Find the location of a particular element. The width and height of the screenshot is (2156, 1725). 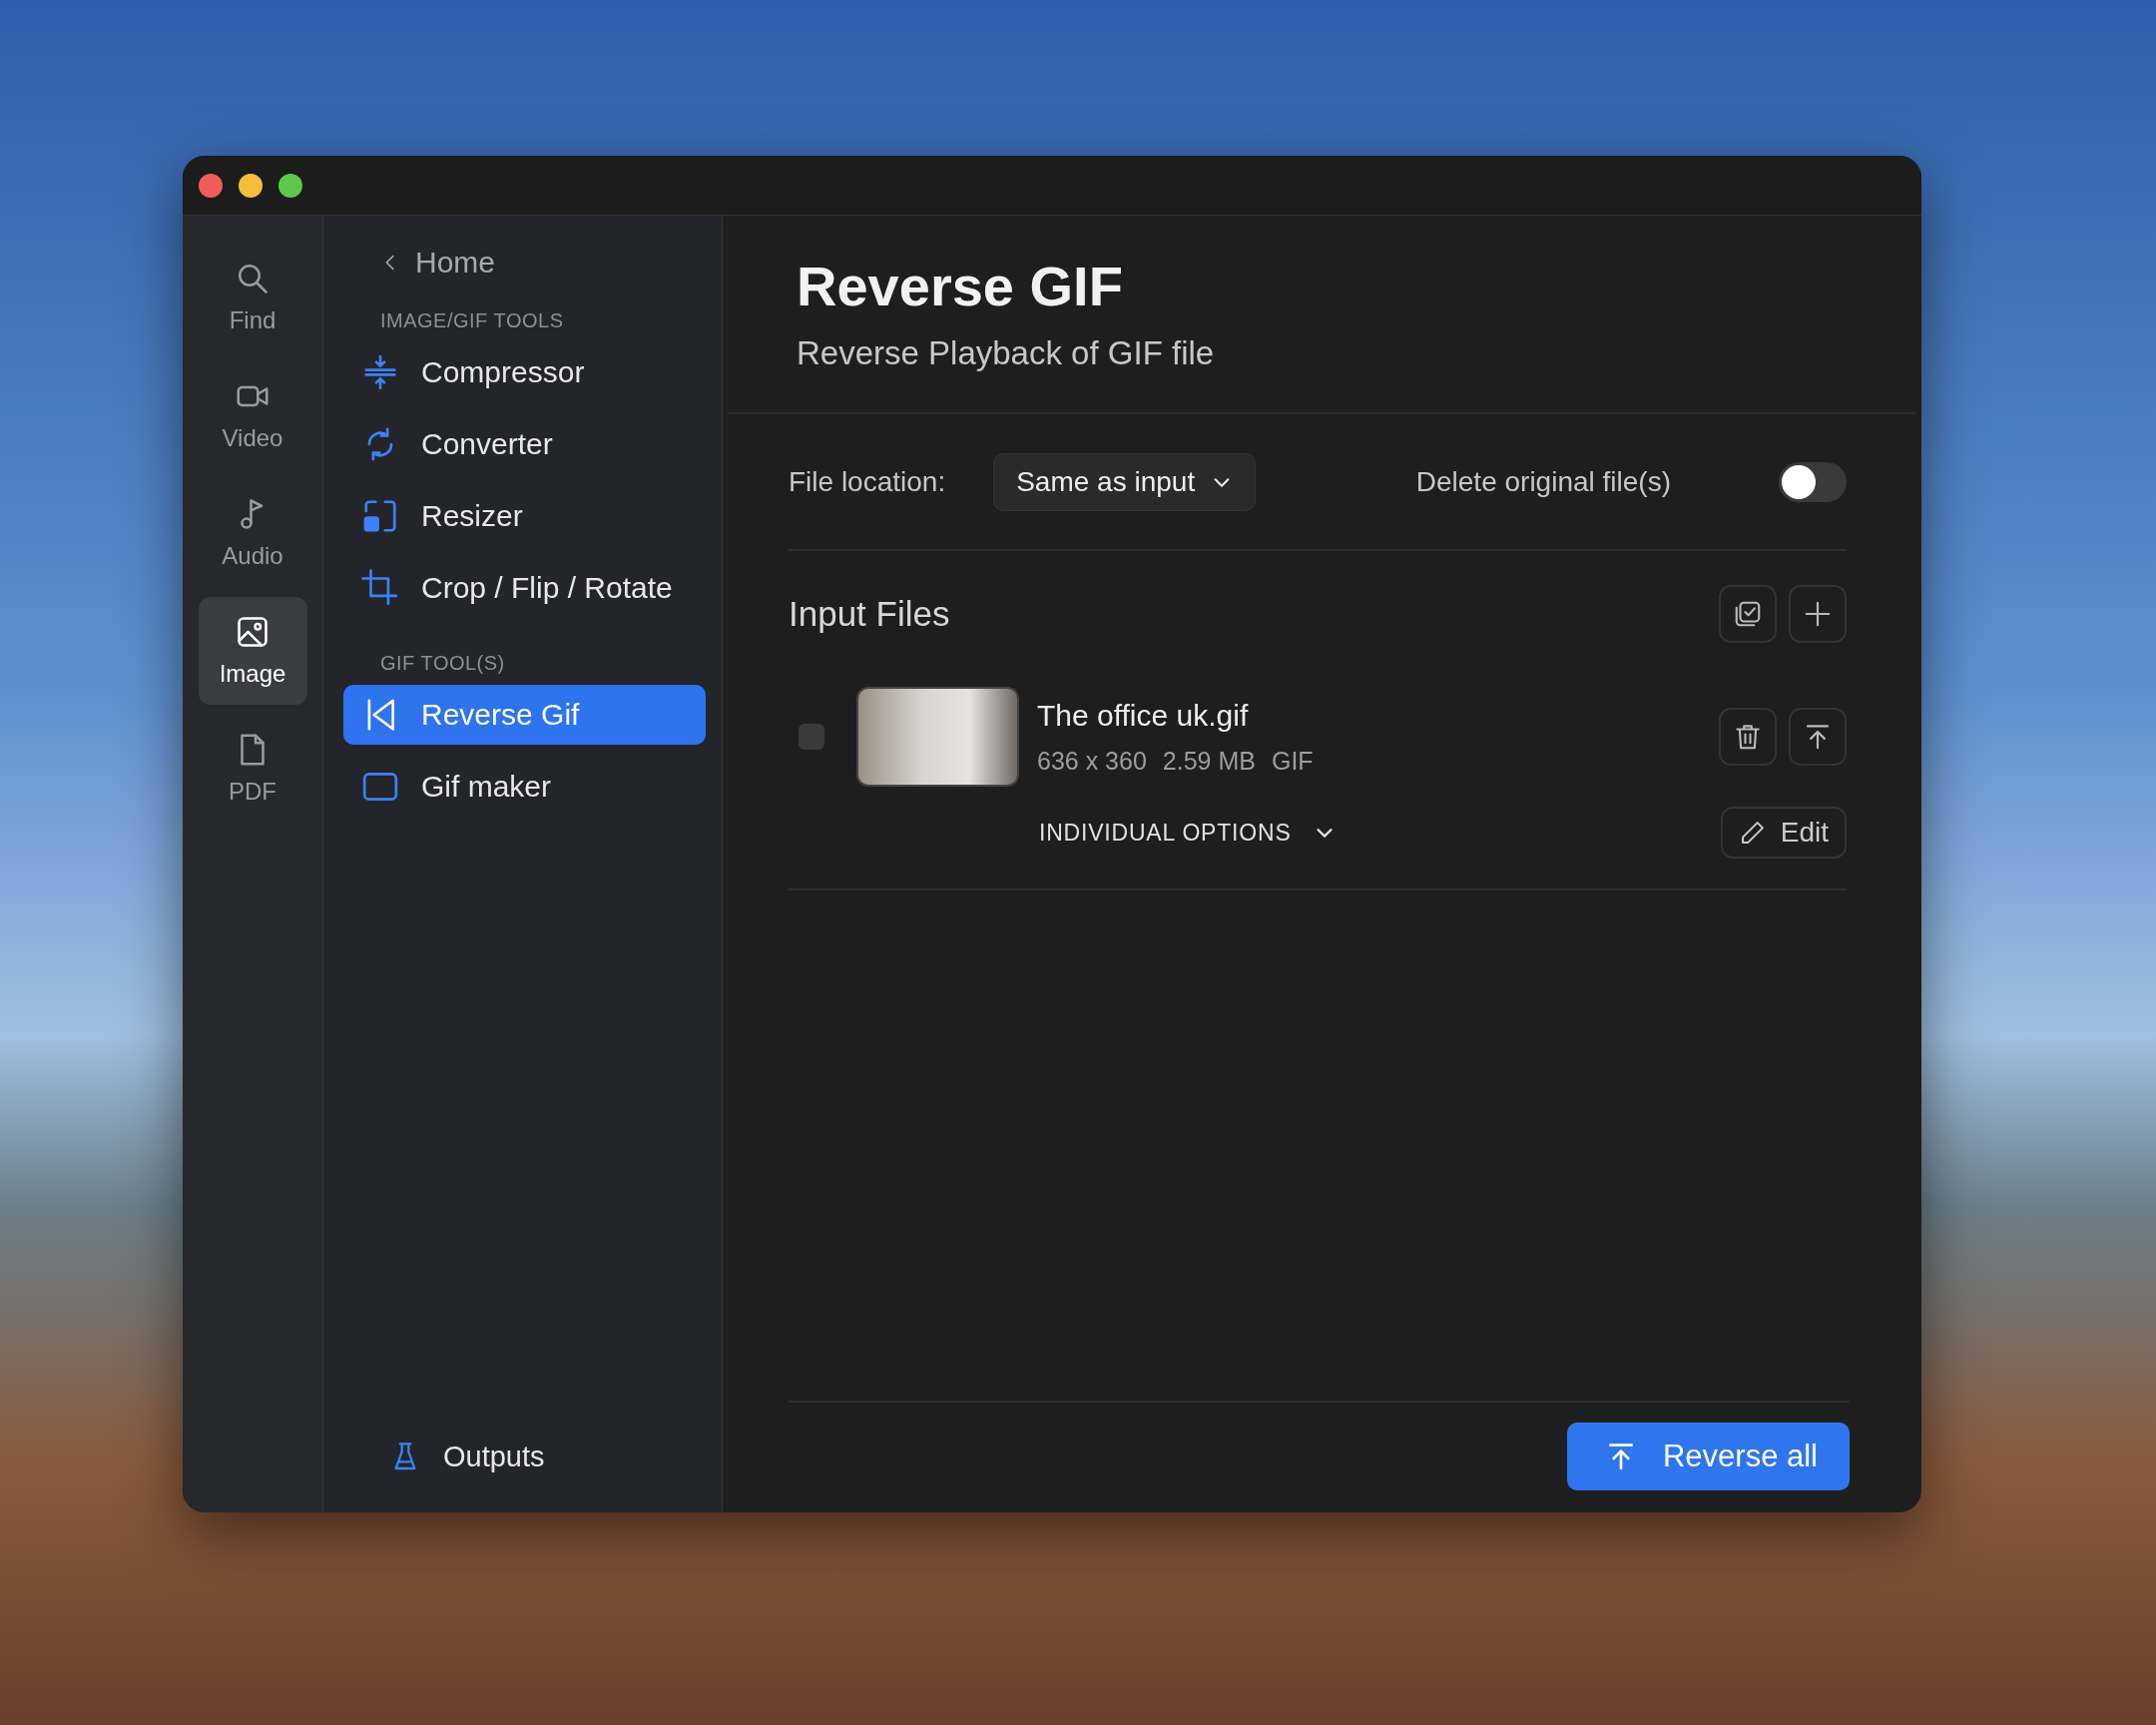

minimize-button is located at coordinates (251, 185).